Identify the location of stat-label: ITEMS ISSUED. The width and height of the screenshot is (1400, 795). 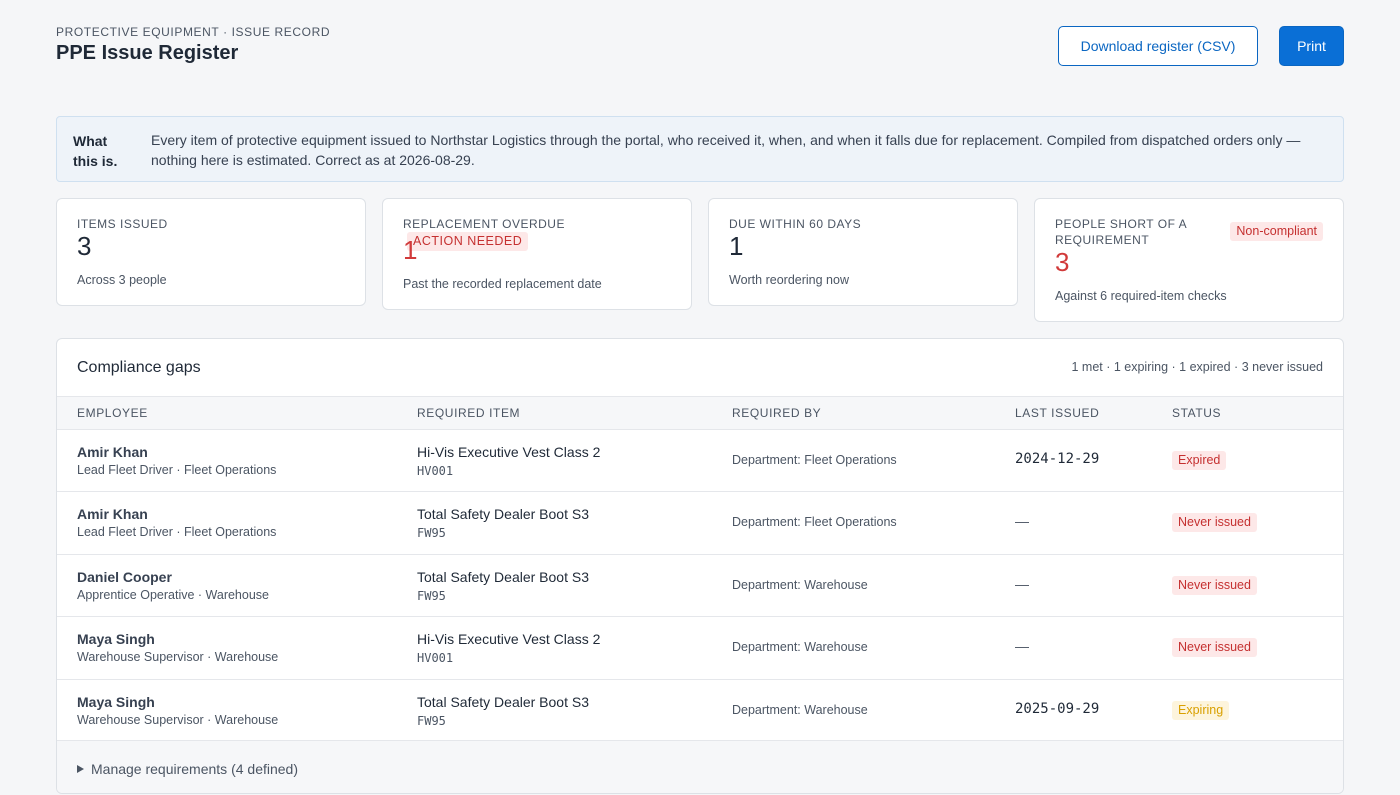
(122, 224).